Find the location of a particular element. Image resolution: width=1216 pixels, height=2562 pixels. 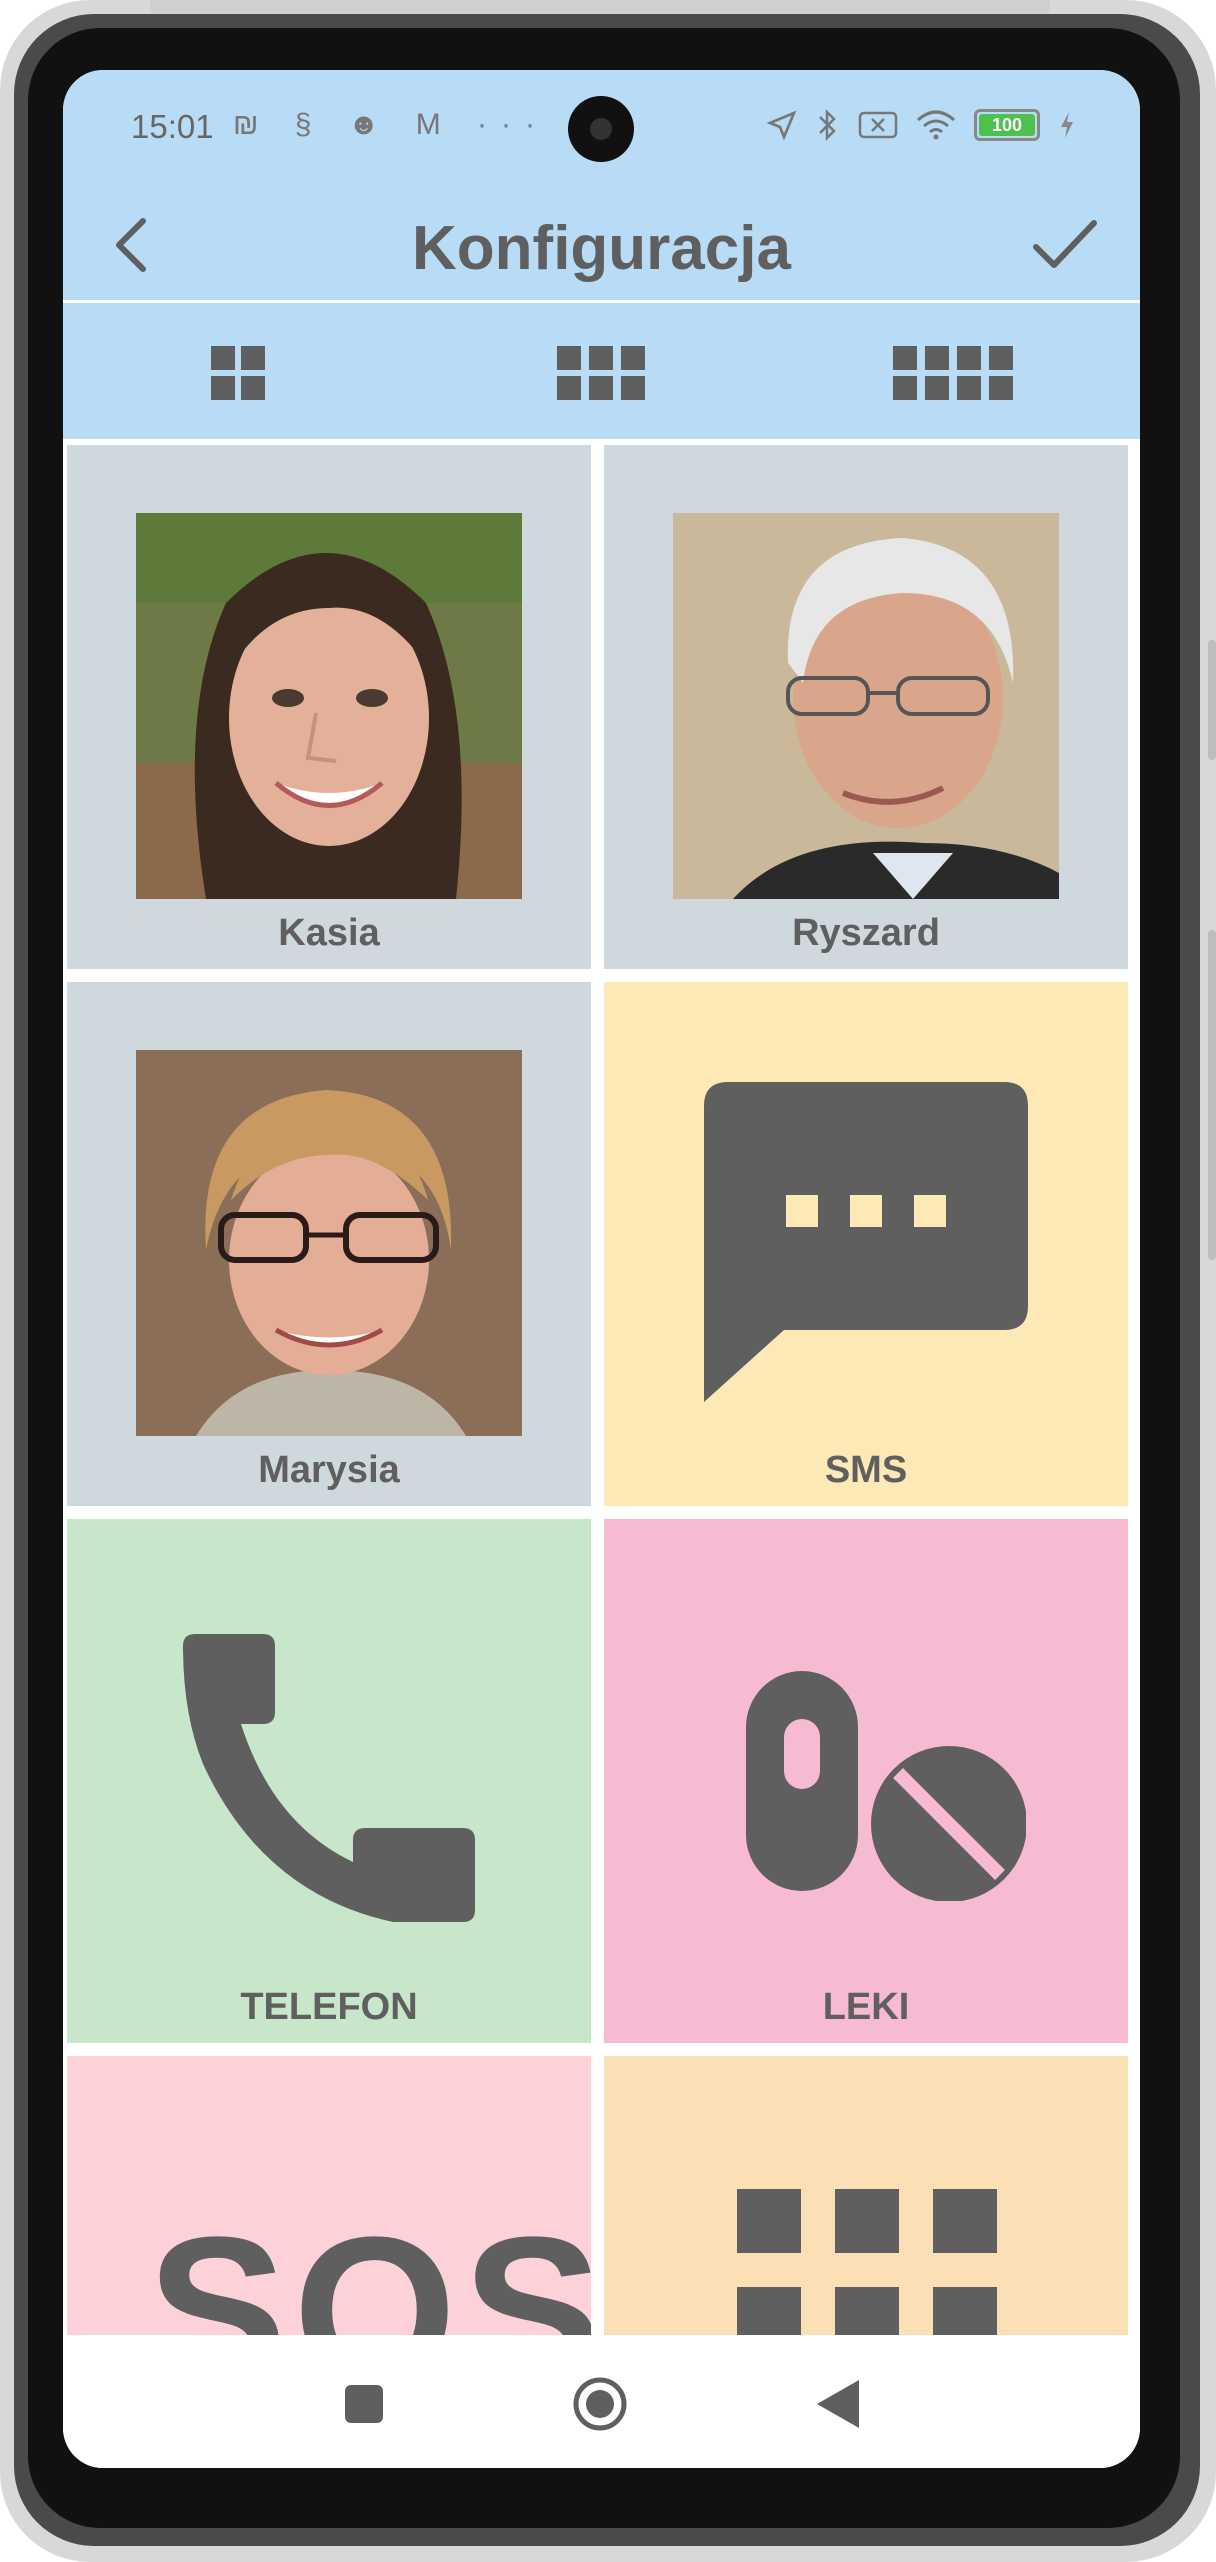

battery-percent: 100 is located at coordinates (1007, 125).